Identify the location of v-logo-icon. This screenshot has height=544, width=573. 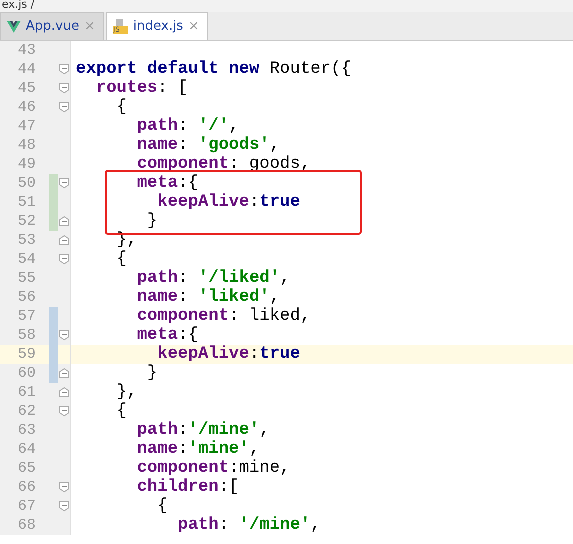
(14, 26).